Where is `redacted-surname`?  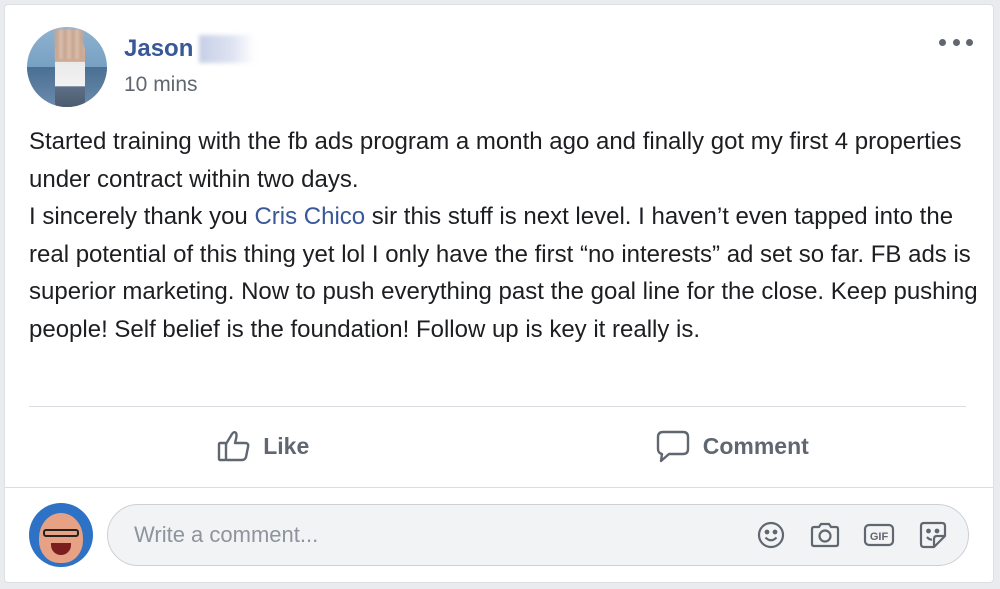
redacted-surname is located at coordinates (227, 49).